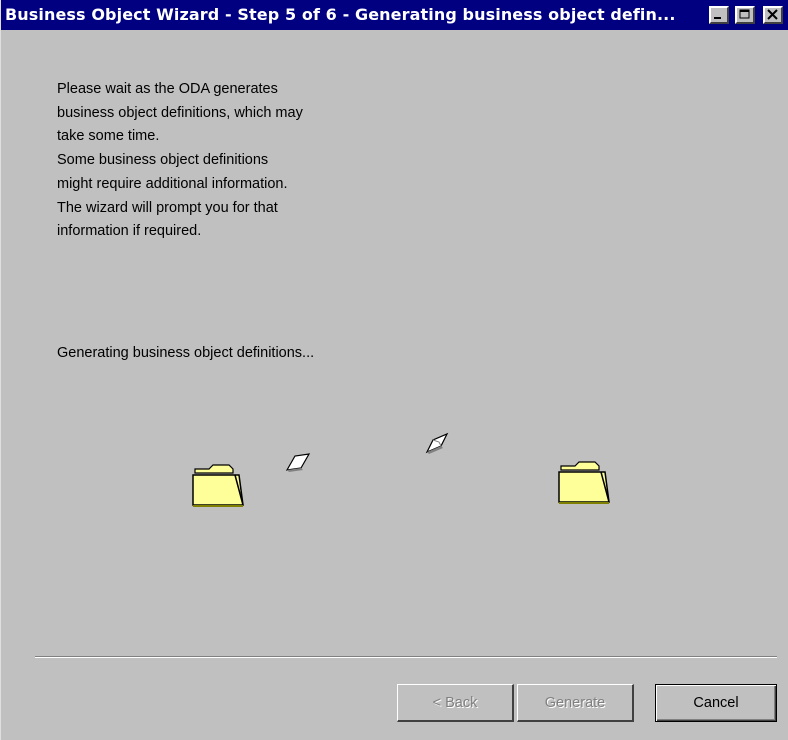  I want to click on button-separator, so click(406, 657).